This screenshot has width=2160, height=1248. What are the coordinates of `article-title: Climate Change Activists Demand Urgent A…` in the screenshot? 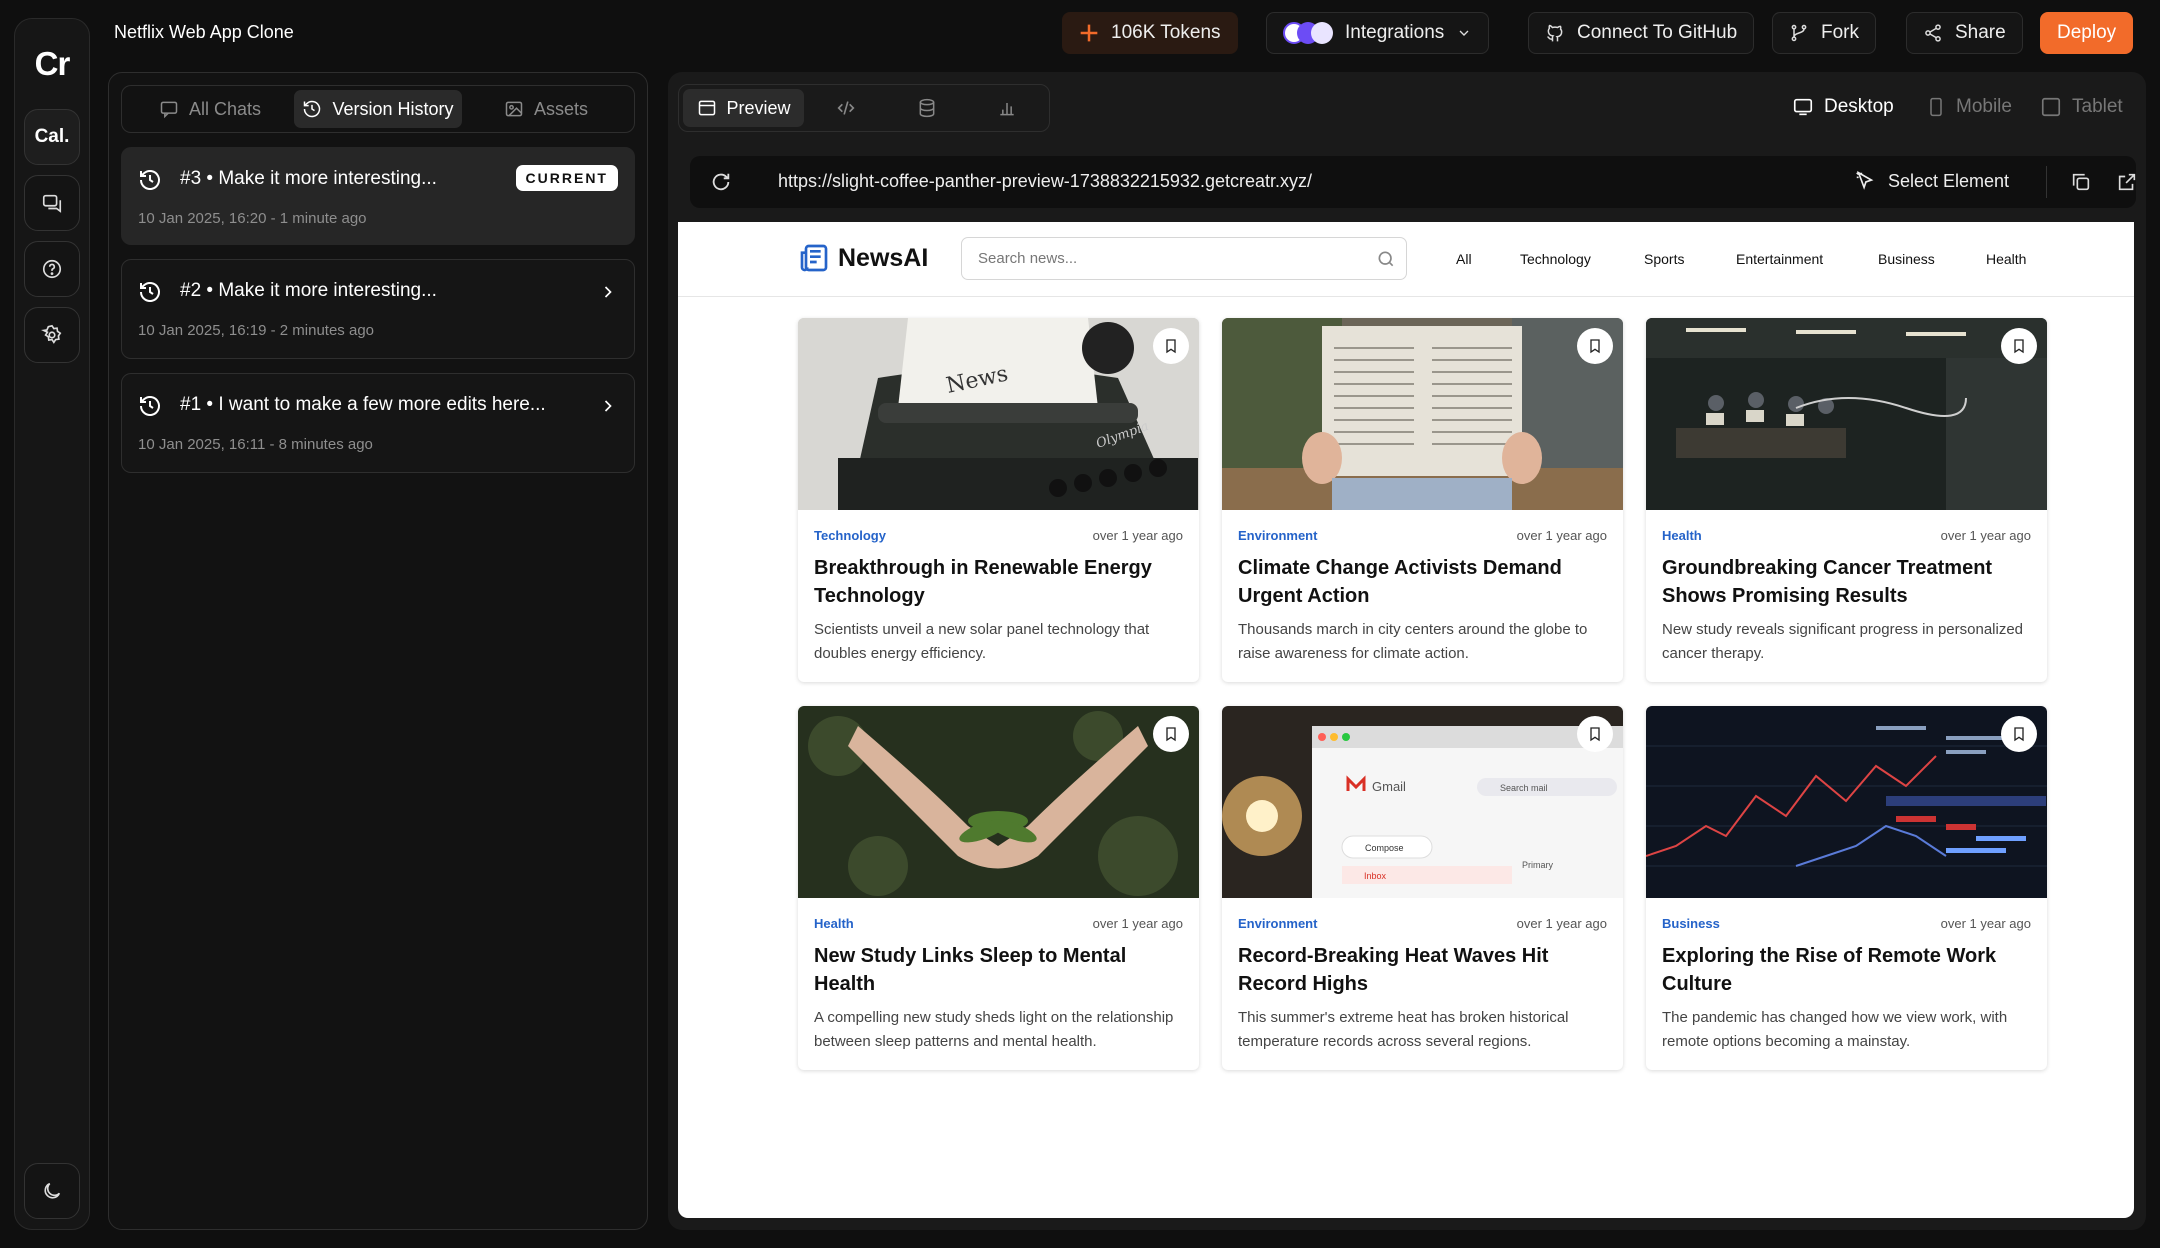 It's located at (1423, 582).